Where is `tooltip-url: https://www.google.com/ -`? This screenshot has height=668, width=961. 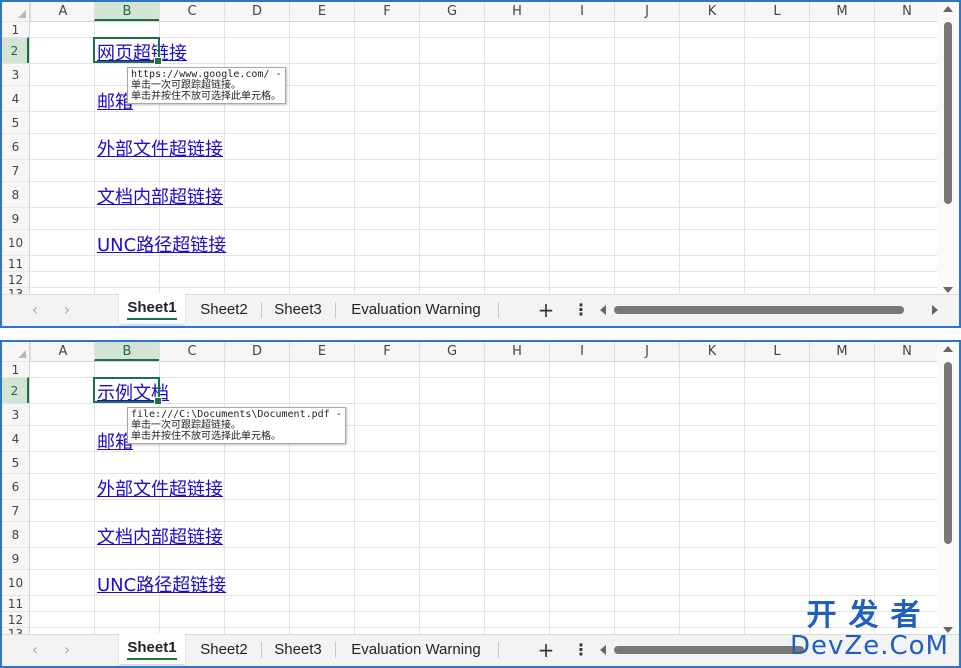 tooltip-url: https://www.google.com/ - is located at coordinates (206, 74).